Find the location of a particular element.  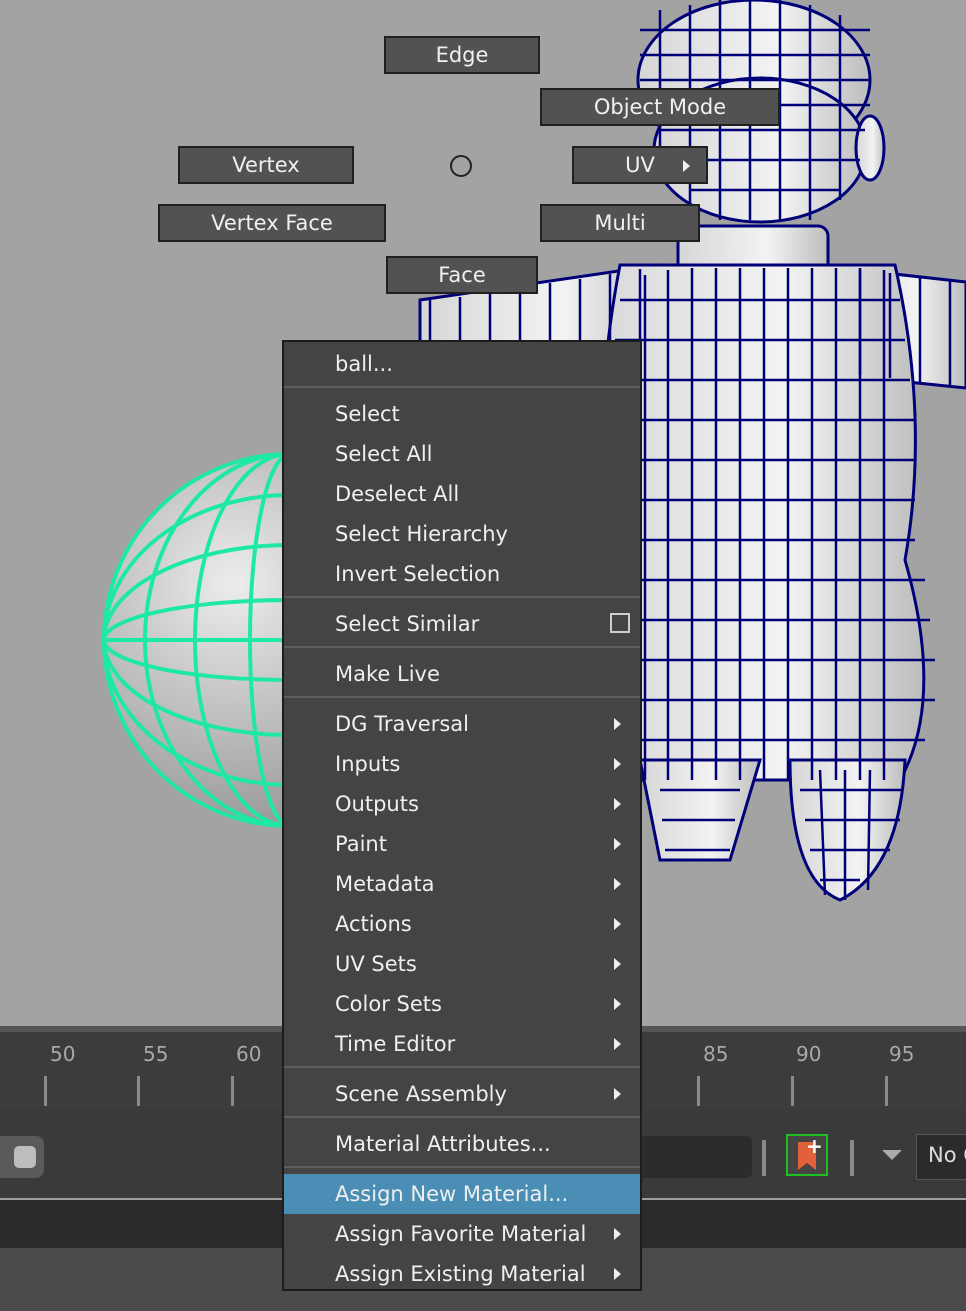

menu-item-label: Metadata is located at coordinates (385, 884).